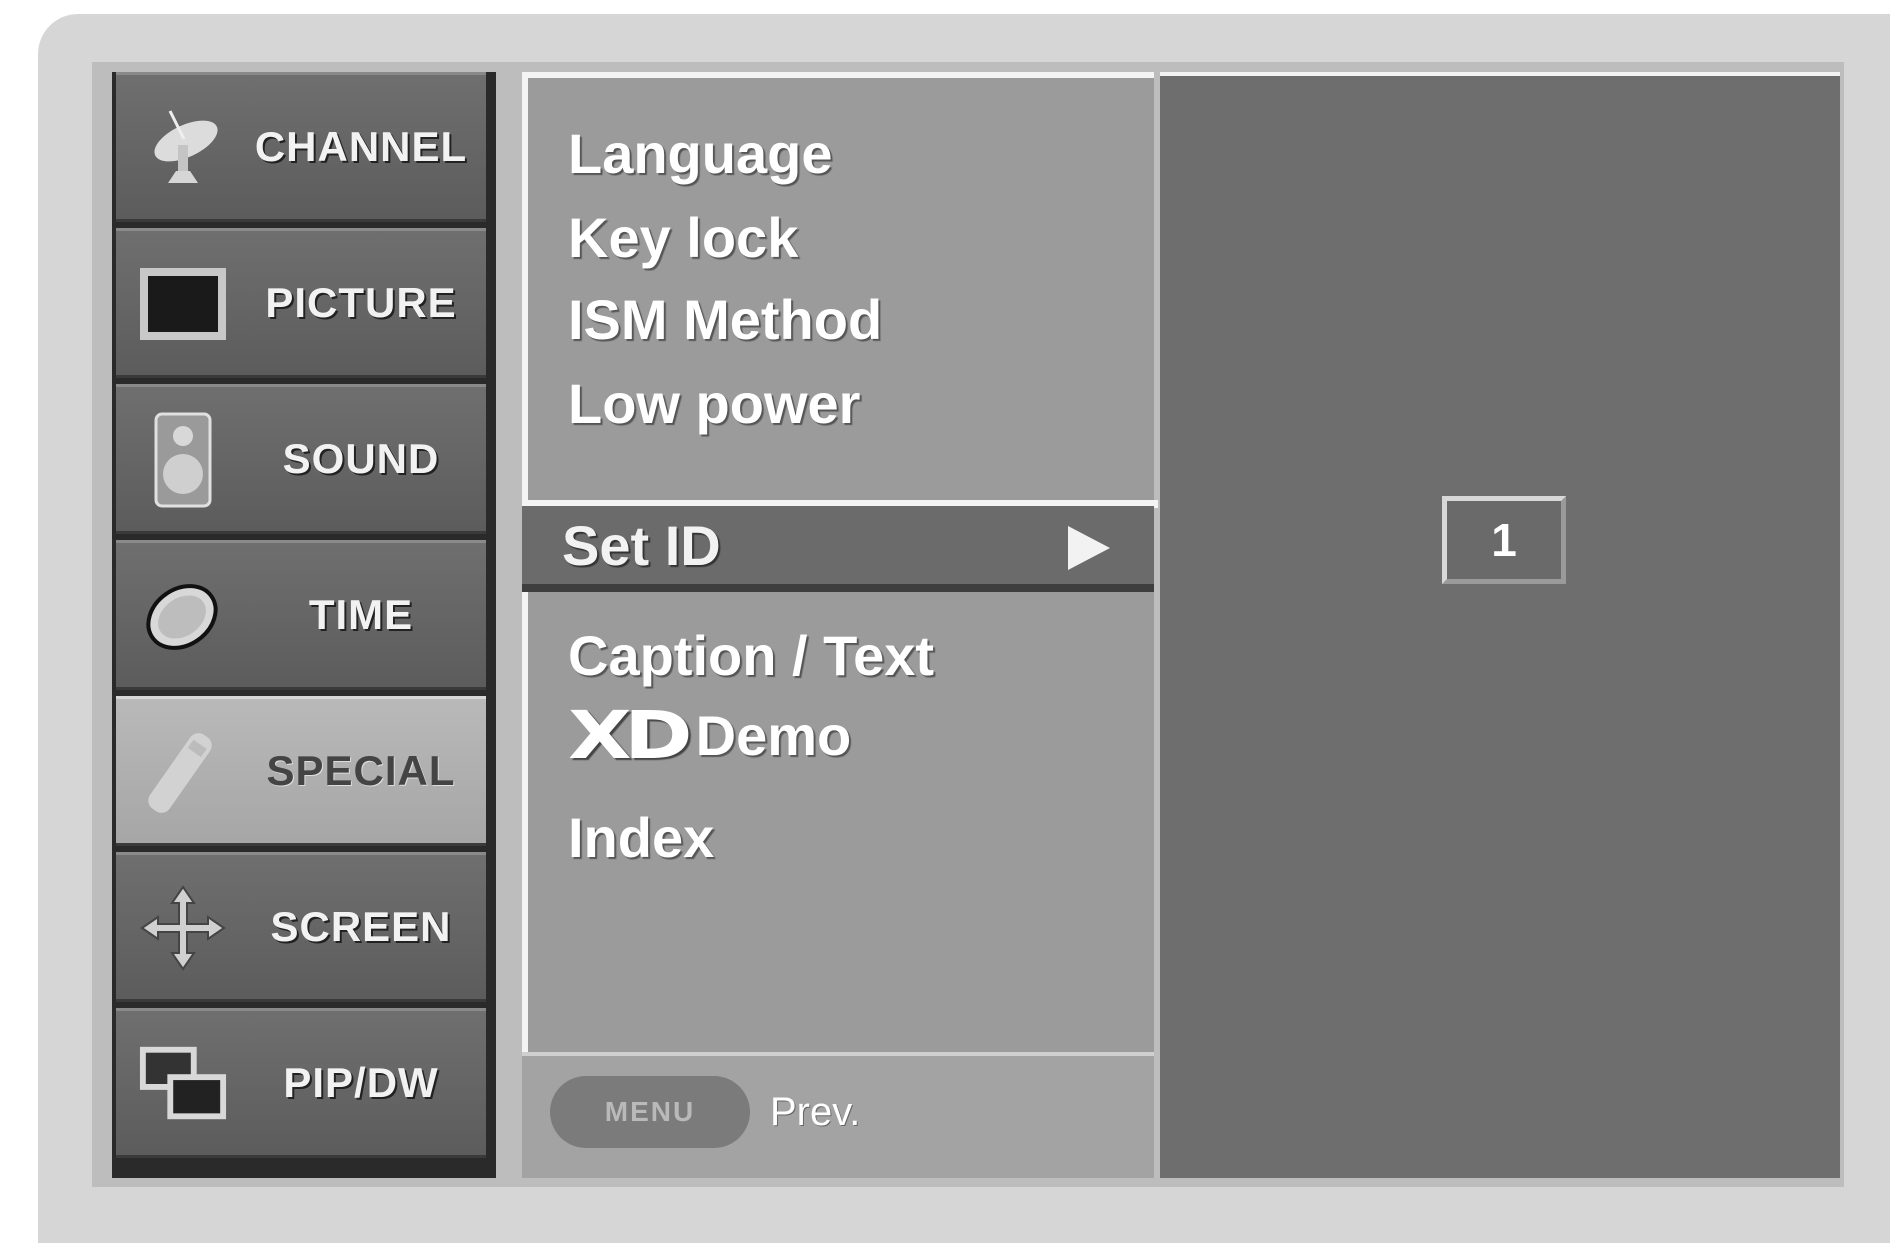  What do you see at coordinates (361, 1082) in the screenshot?
I see `category-label: PIP/DW` at bounding box center [361, 1082].